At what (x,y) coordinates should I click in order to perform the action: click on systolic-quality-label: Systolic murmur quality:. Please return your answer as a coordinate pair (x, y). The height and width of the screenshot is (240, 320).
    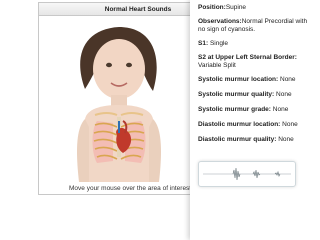
    Looking at the image, I should click on (236, 94).